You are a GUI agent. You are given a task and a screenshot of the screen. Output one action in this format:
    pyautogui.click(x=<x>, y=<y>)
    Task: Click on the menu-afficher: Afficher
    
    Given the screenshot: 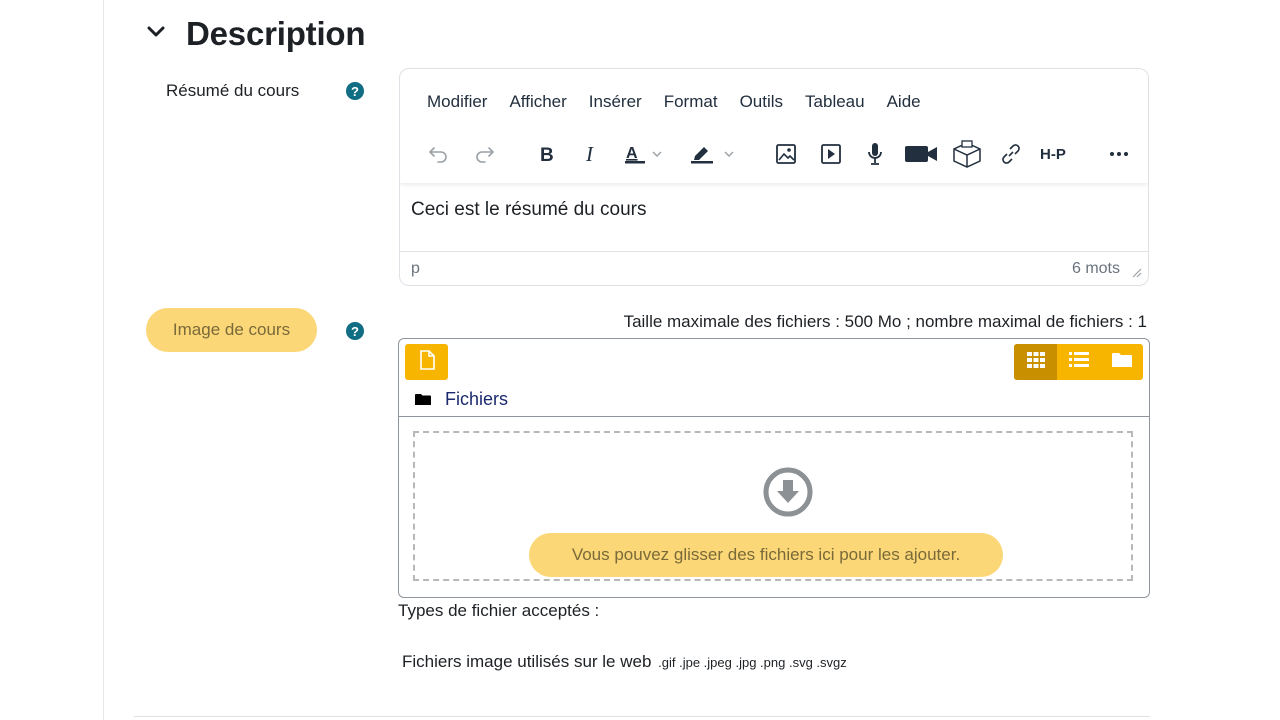 What is the action you would take?
    pyautogui.click(x=537, y=102)
    